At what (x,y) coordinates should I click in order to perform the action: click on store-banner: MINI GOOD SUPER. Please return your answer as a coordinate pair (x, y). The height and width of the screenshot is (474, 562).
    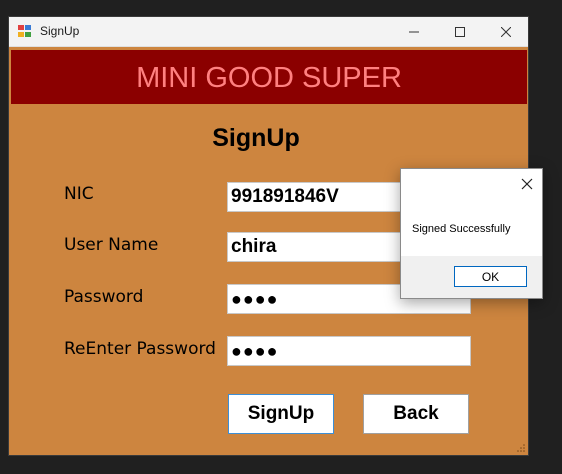
    Looking at the image, I should click on (269, 76).